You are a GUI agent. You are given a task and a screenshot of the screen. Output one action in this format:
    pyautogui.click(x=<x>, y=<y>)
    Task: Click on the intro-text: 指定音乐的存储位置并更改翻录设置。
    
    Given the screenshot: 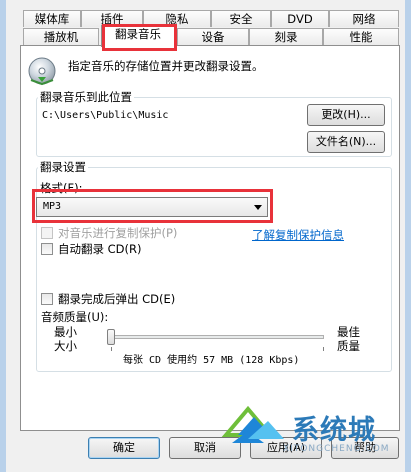 What is the action you would take?
    pyautogui.click(x=166, y=66)
    